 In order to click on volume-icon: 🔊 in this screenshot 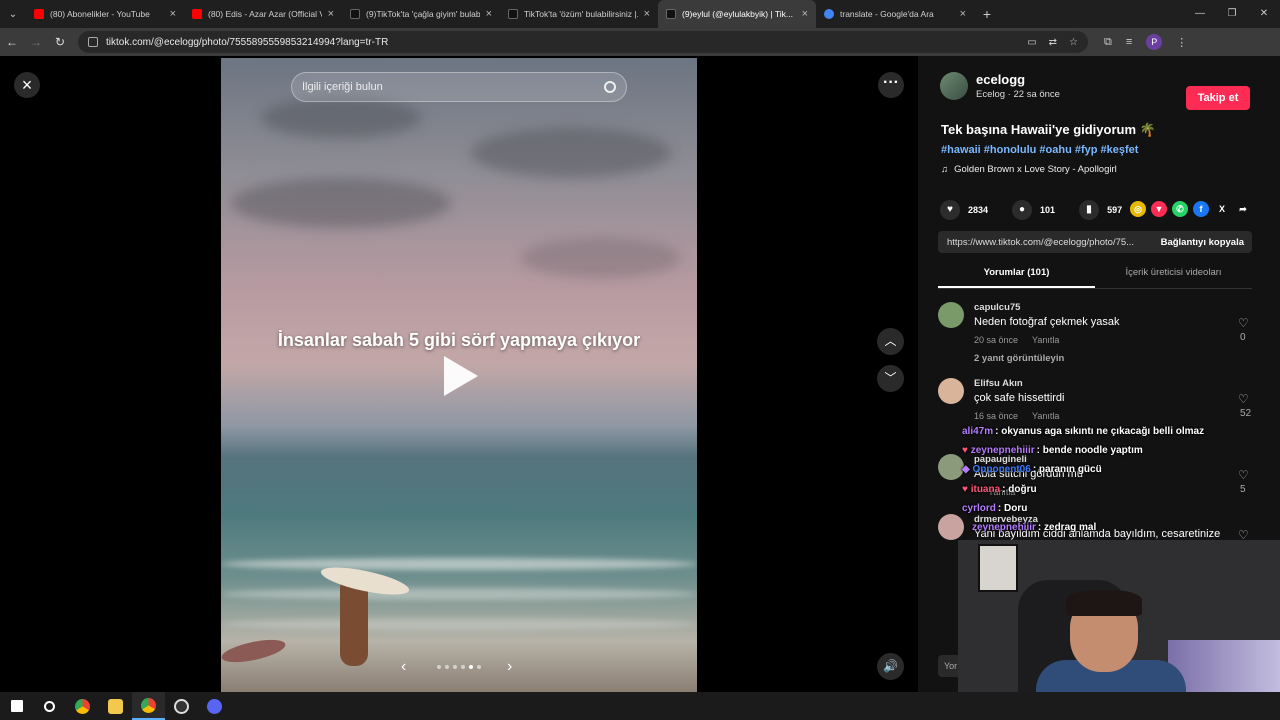, I will do `click(890, 666)`.